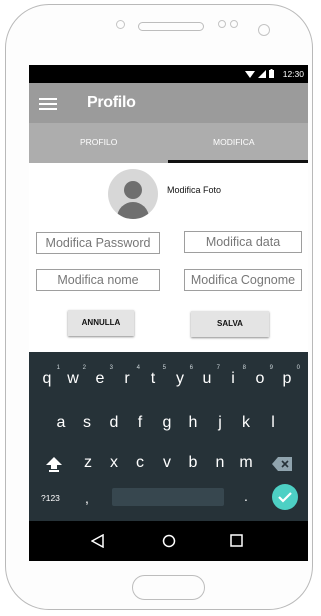 The width and height of the screenshot is (321, 616). I want to click on status-time: 12:30, so click(293, 74).